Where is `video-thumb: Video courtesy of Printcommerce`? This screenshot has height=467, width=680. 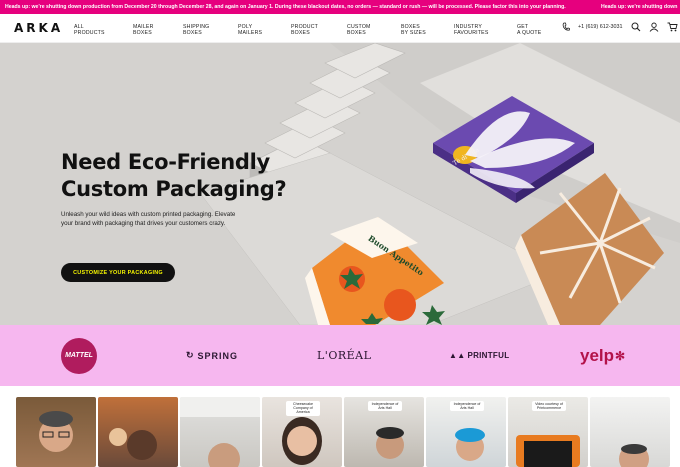 video-thumb: Video courtesy of Printcommerce is located at coordinates (548, 432).